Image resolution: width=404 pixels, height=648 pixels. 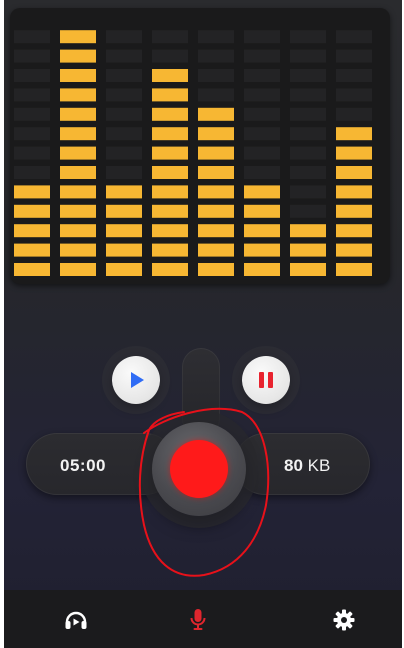 What do you see at coordinates (307, 466) in the screenshot?
I see `file-size: 80 KB` at bounding box center [307, 466].